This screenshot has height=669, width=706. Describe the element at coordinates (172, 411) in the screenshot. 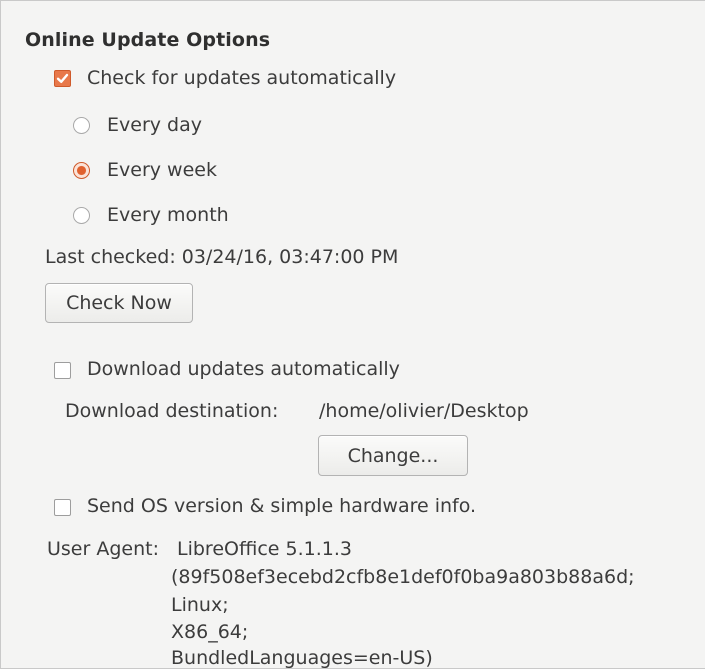

I see `download-destination-label: Download destination:` at that location.